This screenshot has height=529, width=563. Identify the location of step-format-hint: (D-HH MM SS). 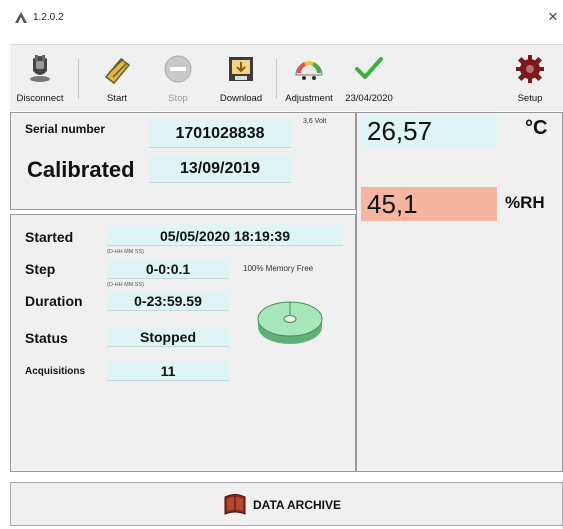
(125, 252).